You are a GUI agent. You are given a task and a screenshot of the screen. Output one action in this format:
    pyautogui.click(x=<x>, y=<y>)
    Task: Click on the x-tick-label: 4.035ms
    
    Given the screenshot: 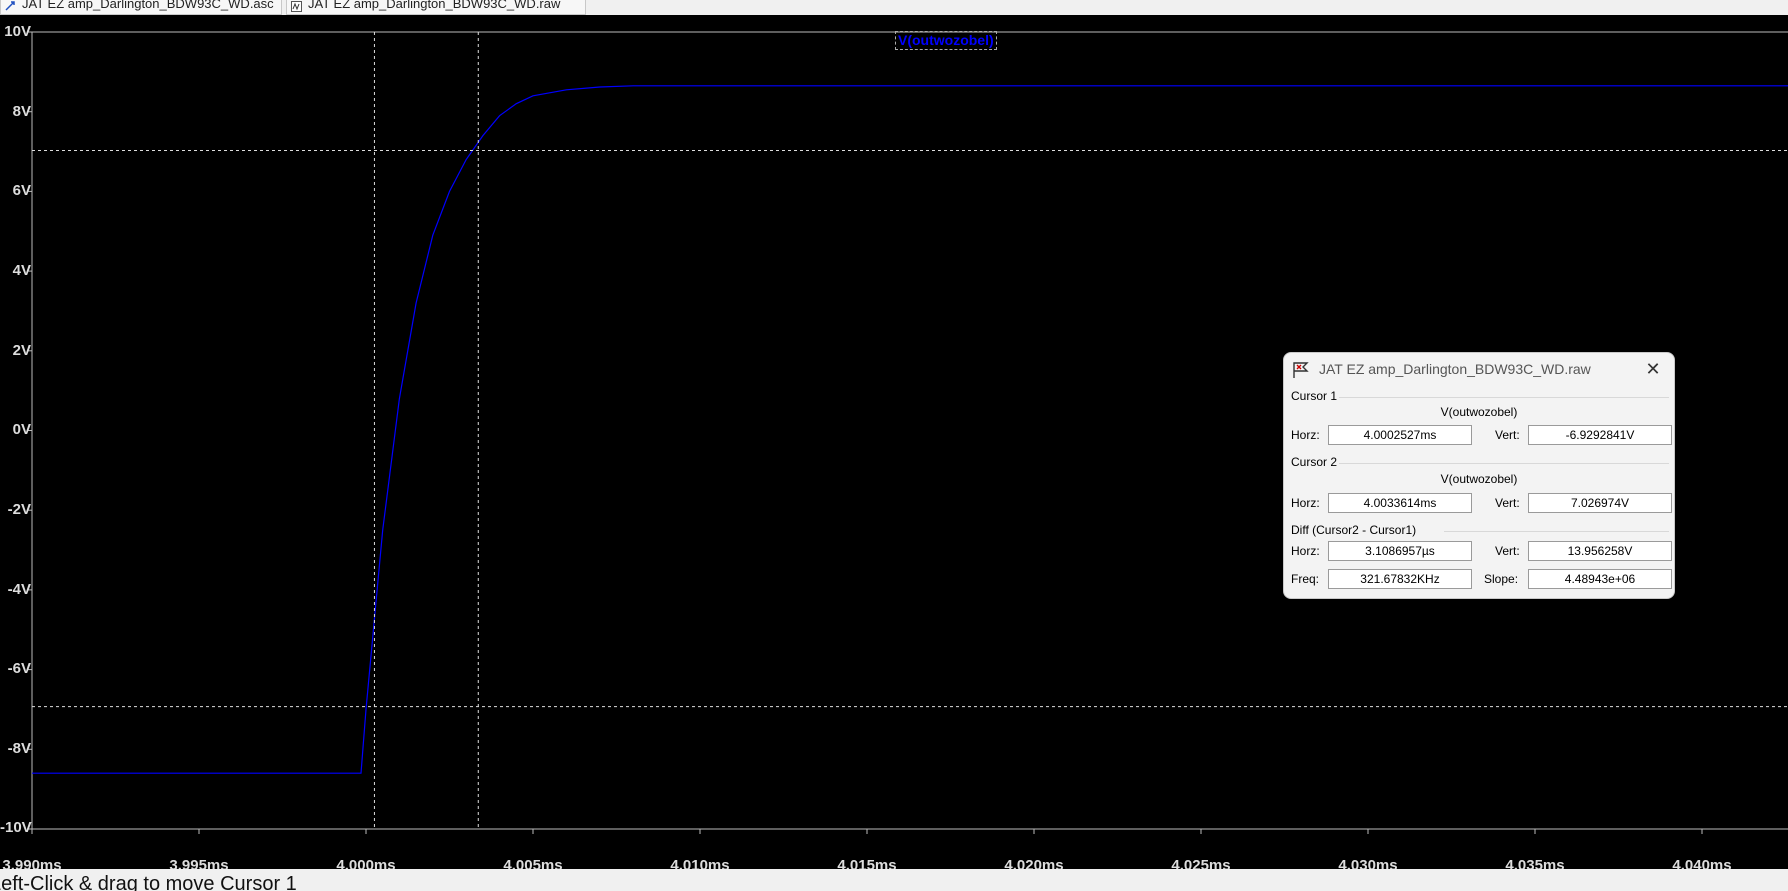 What is the action you would take?
    pyautogui.click(x=1535, y=863)
    